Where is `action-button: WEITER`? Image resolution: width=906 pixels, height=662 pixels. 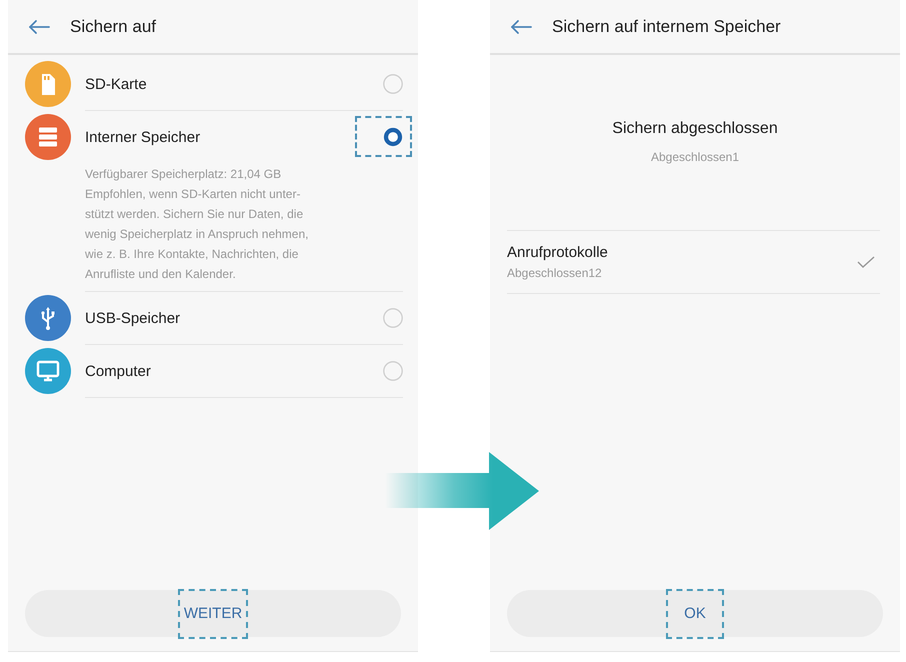
action-button: WEITER is located at coordinates (213, 613).